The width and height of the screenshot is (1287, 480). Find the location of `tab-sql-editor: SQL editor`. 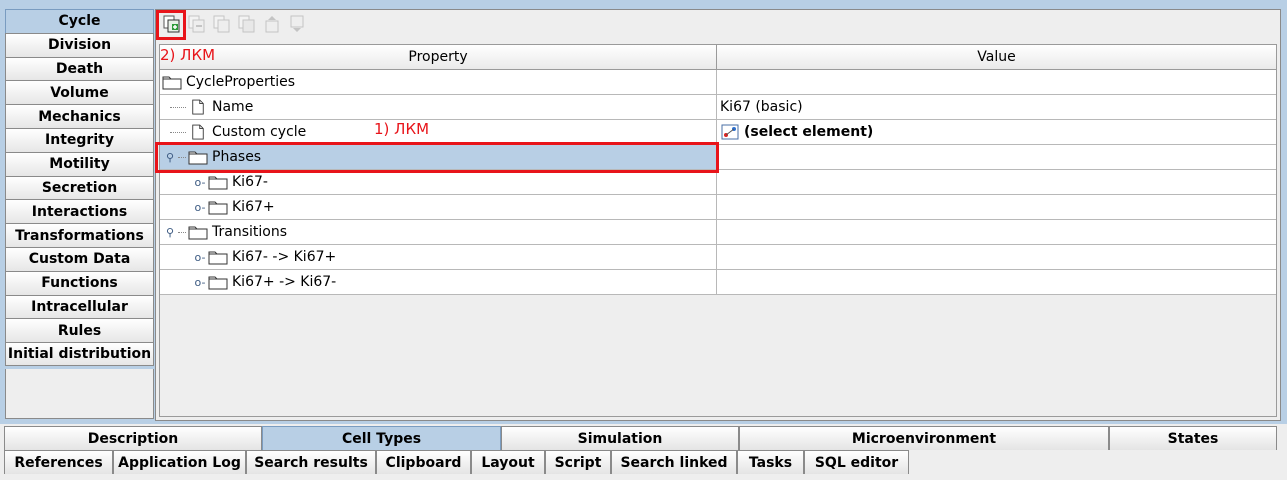

tab-sql-editor: SQL editor is located at coordinates (856, 462).